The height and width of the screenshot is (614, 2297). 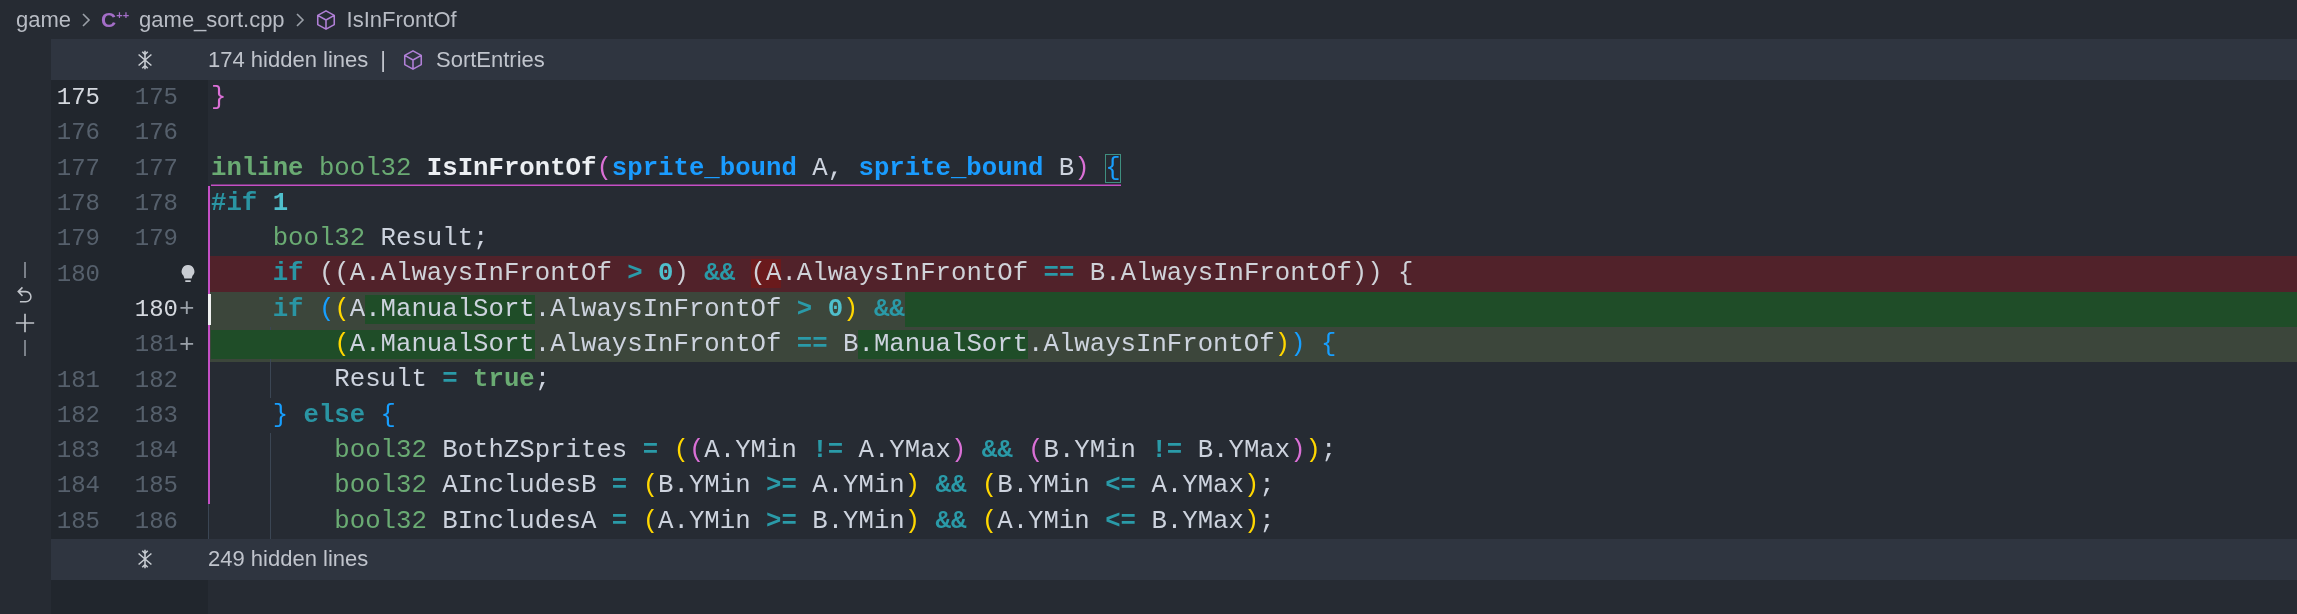 What do you see at coordinates (380, 239) in the screenshot?
I see `code-line: bool32 Result;` at bounding box center [380, 239].